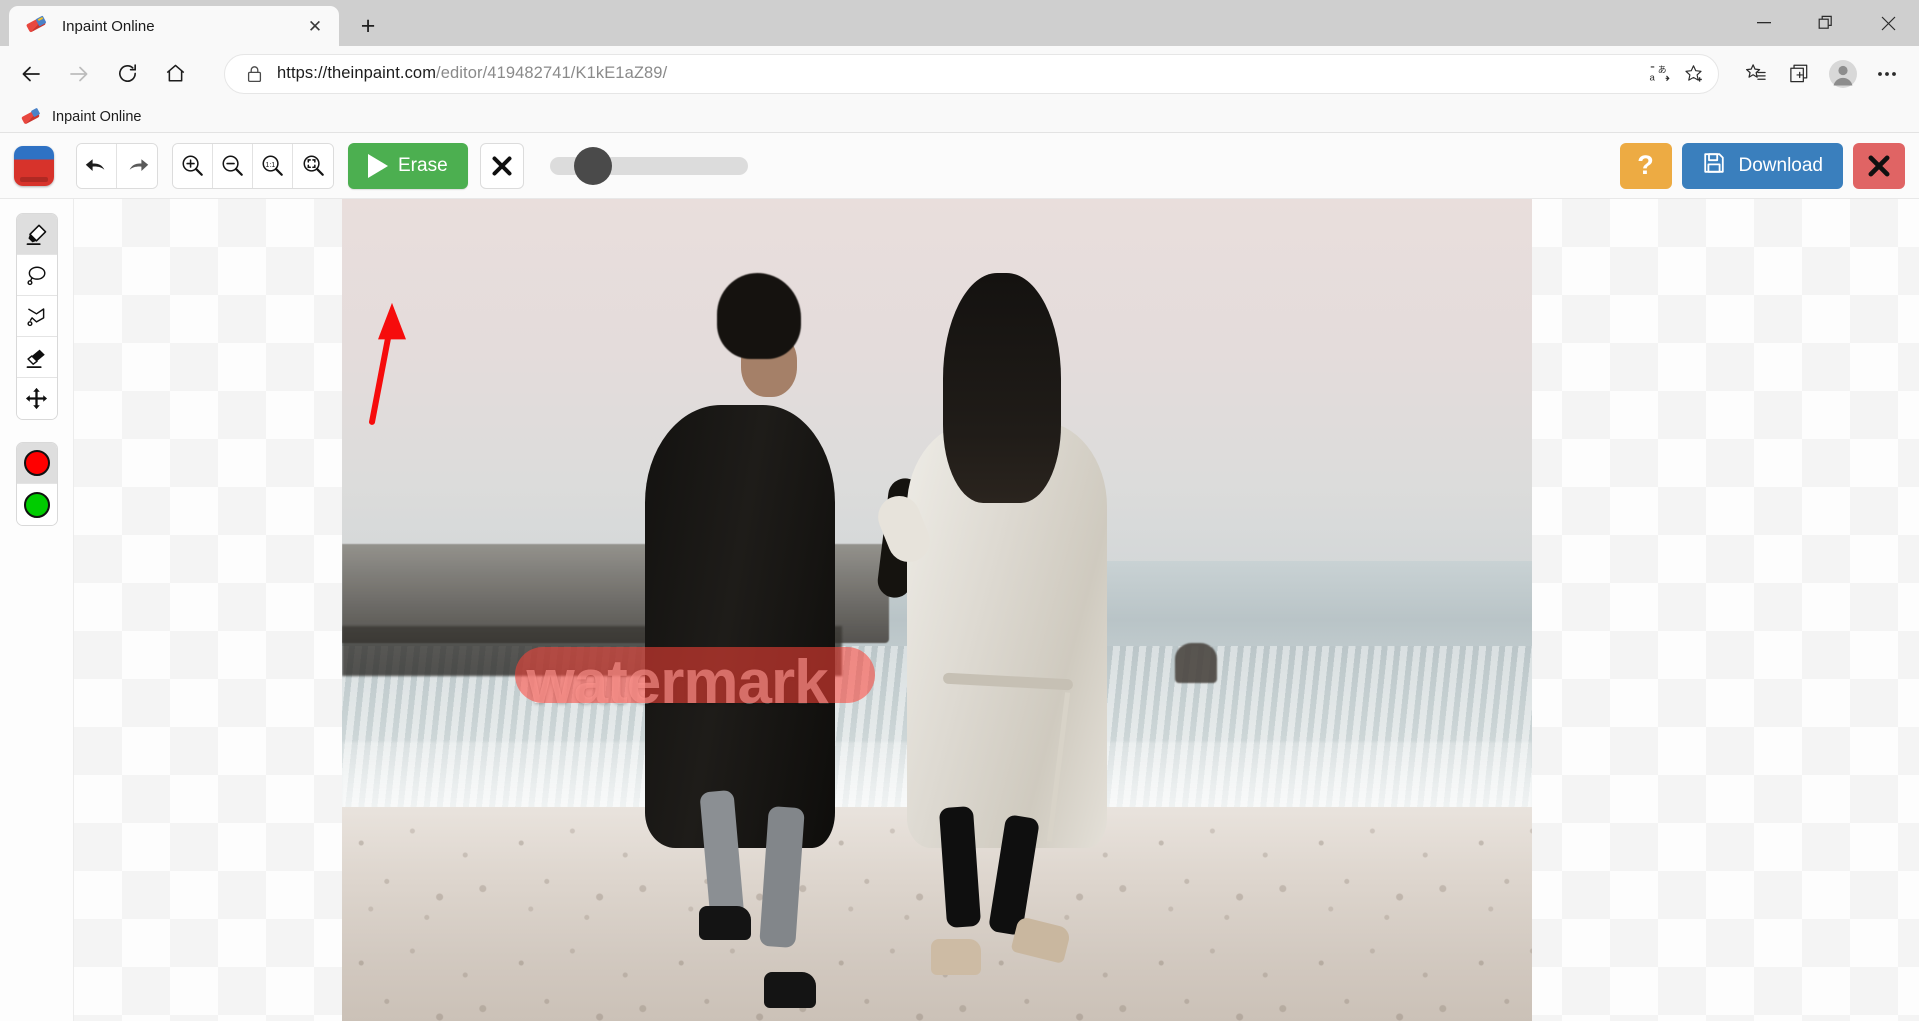  What do you see at coordinates (956, 956) in the screenshot?
I see `photo-person-right-shoe` at bounding box center [956, 956].